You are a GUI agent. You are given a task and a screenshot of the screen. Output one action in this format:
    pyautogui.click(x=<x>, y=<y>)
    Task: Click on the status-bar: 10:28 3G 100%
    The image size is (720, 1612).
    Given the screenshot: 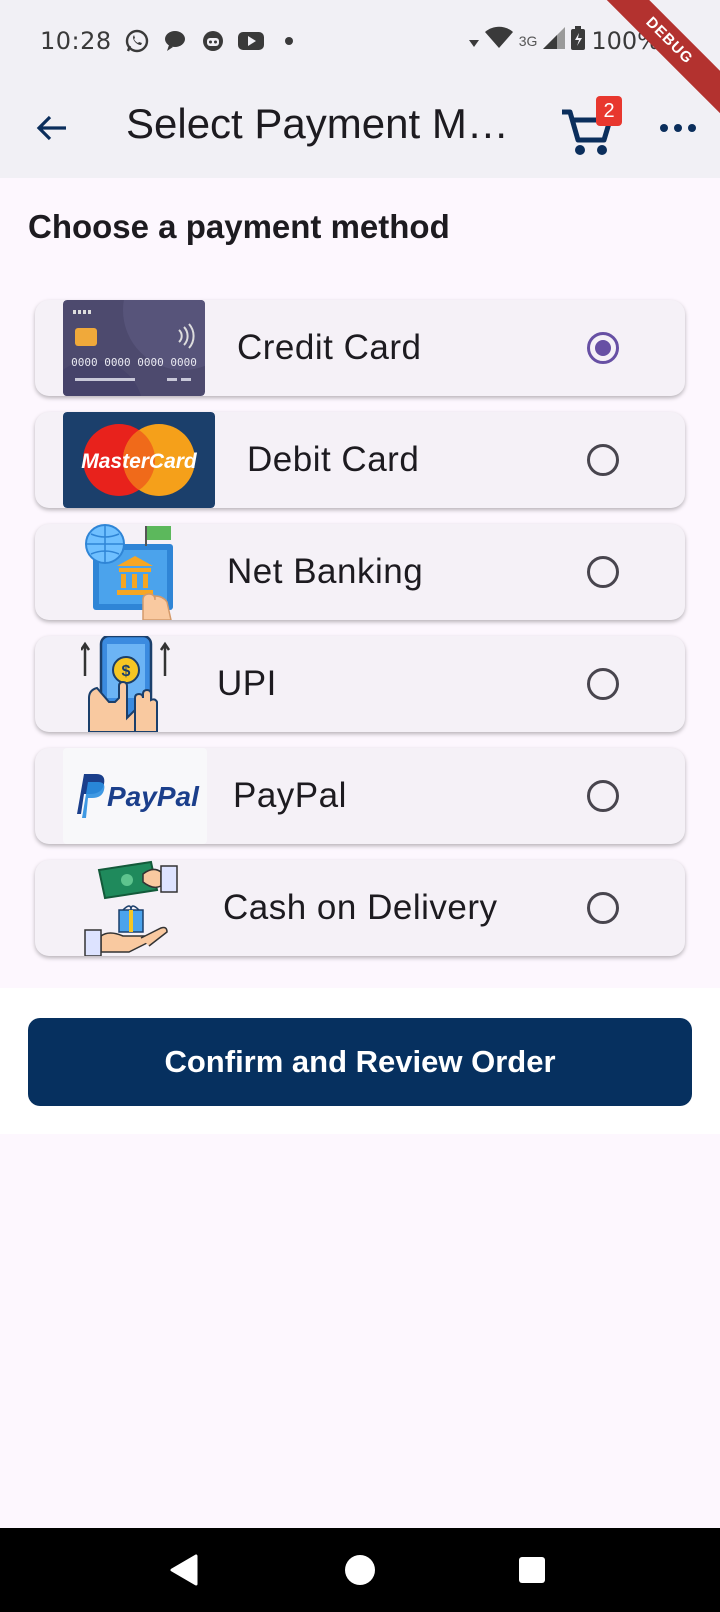 What is the action you would take?
    pyautogui.click(x=360, y=41)
    